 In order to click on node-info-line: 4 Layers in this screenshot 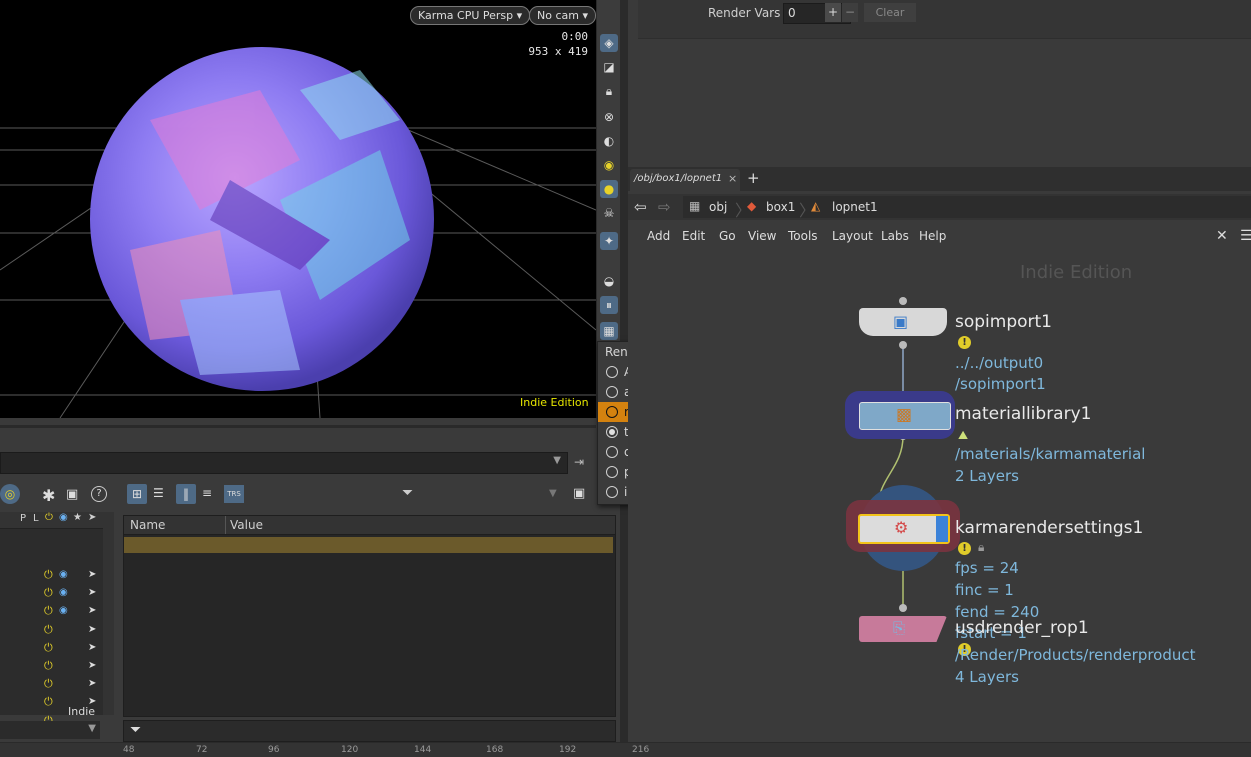, I will do `click(987, 677)`.